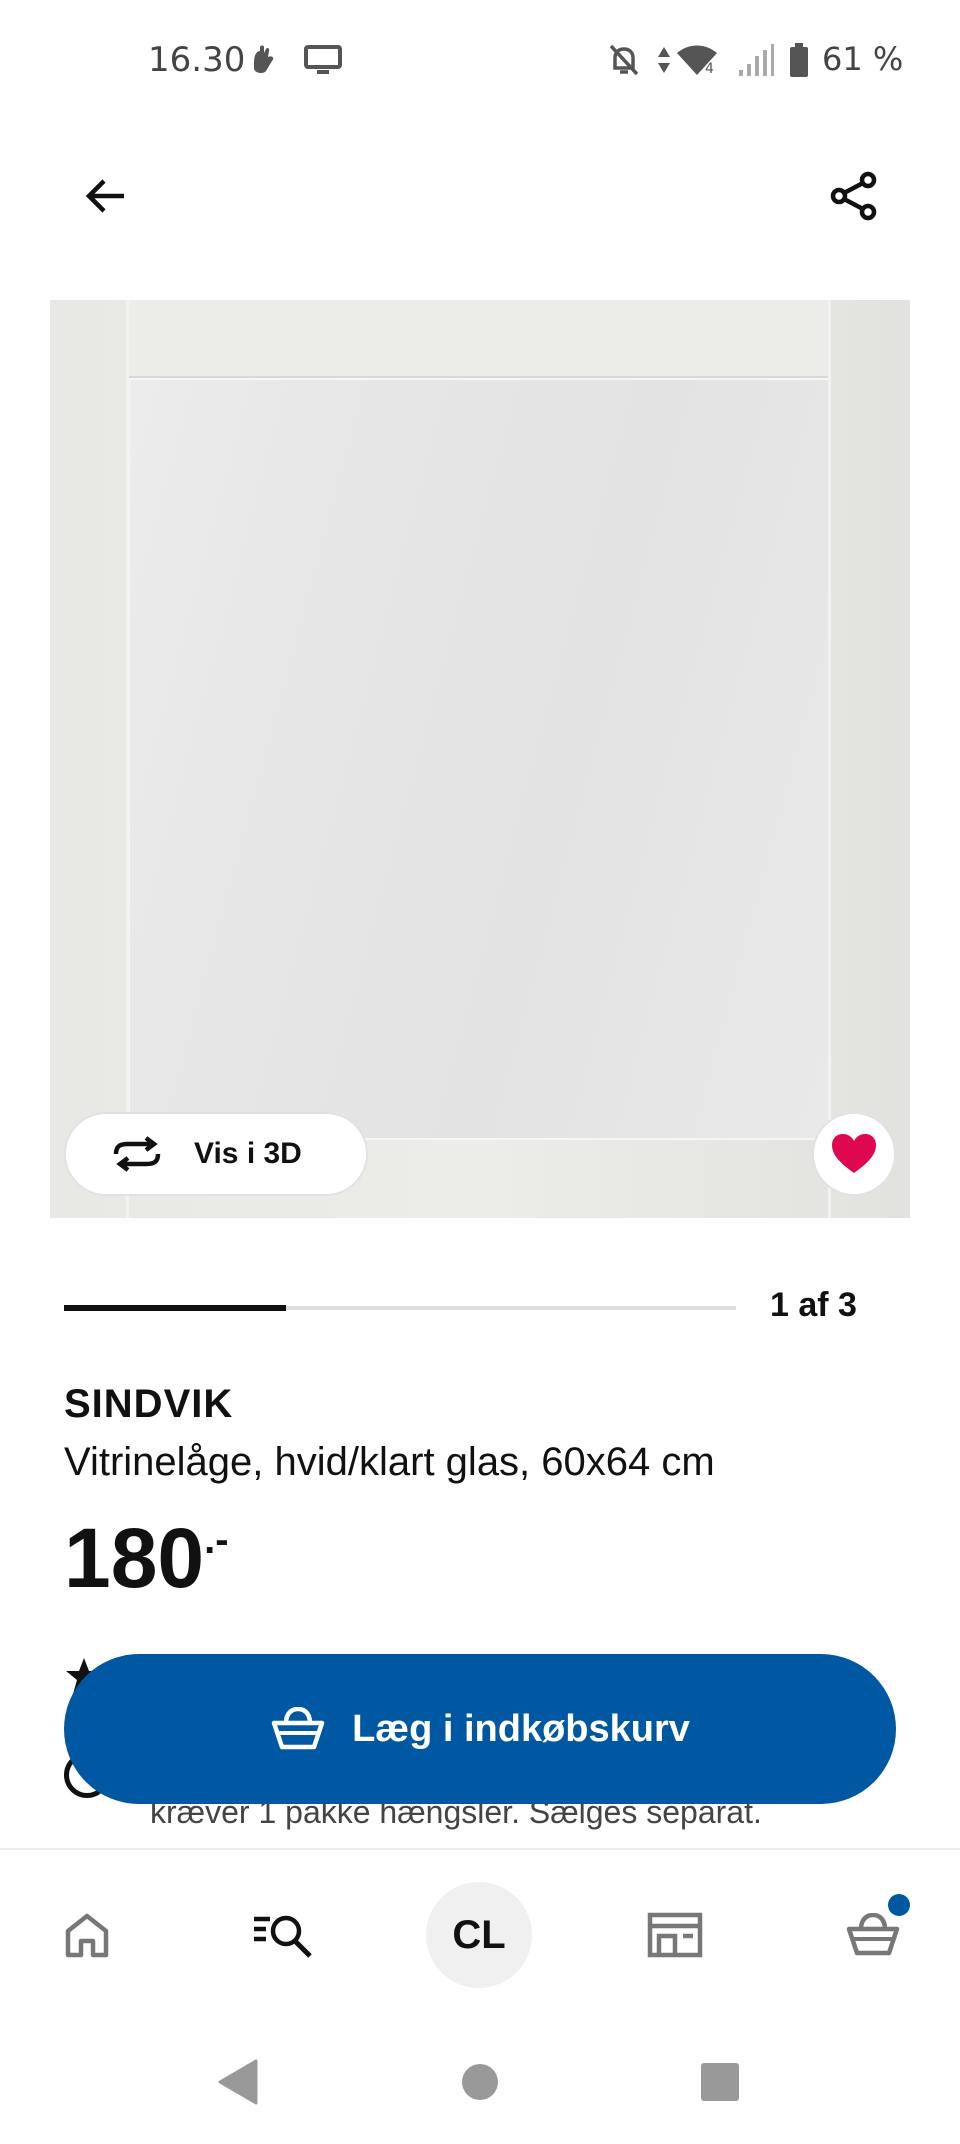  Describe the element at coordinates (709, 69) in the screenshot. I see `svg-text: 4` at that location.